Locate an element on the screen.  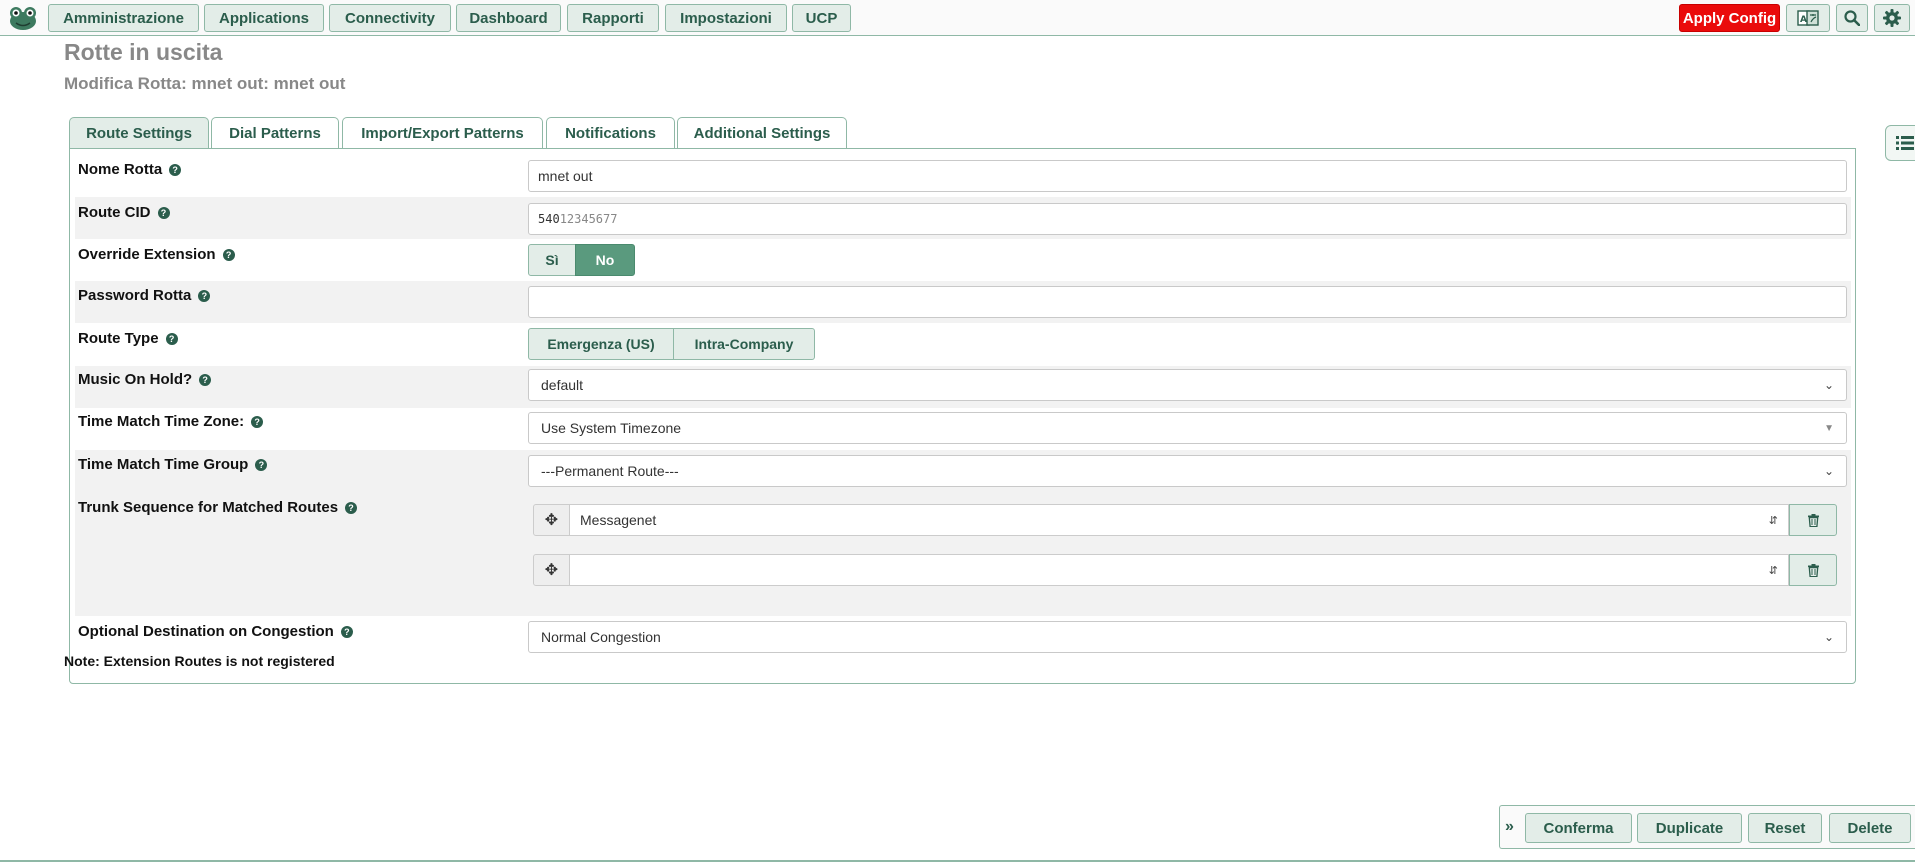
side-menu-toggle is located at coordinates (1900, 143).